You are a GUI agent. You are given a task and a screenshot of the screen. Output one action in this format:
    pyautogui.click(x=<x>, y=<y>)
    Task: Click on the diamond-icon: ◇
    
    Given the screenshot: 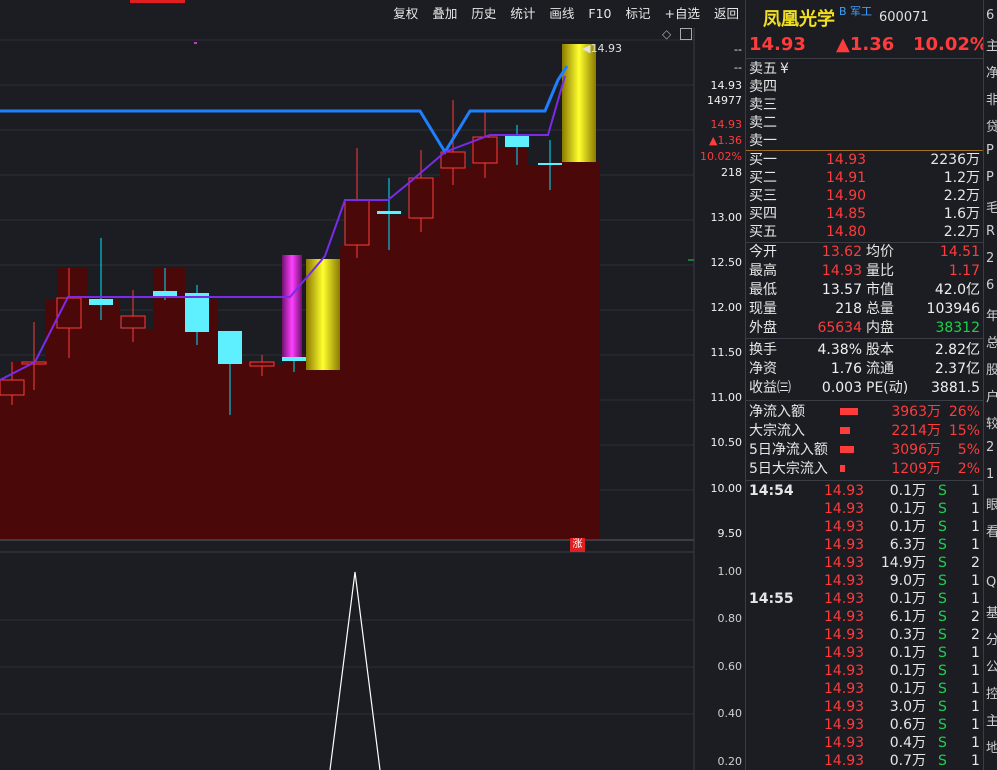 What is the action you would take?
    pyautogui.click(x=666, y=34)
    